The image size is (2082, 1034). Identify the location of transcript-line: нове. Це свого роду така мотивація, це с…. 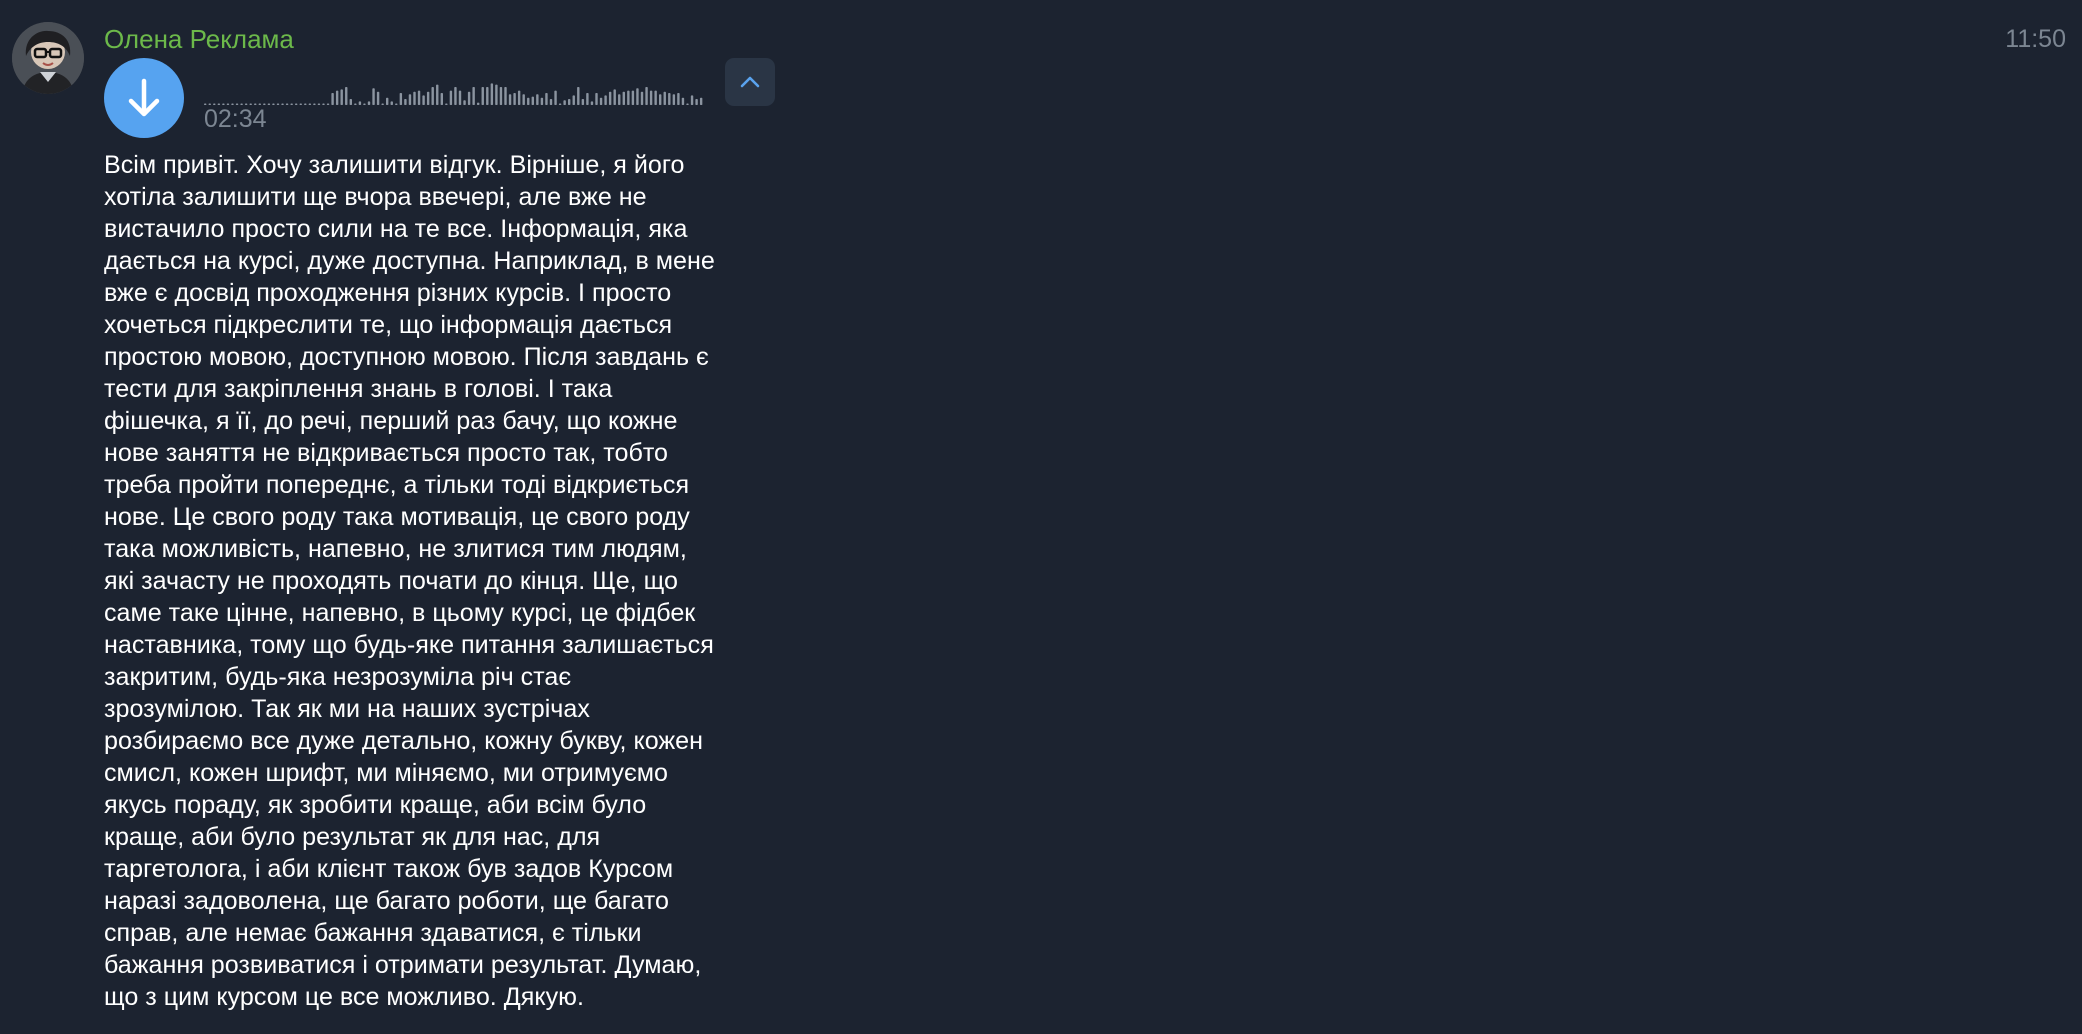
(397, 517).